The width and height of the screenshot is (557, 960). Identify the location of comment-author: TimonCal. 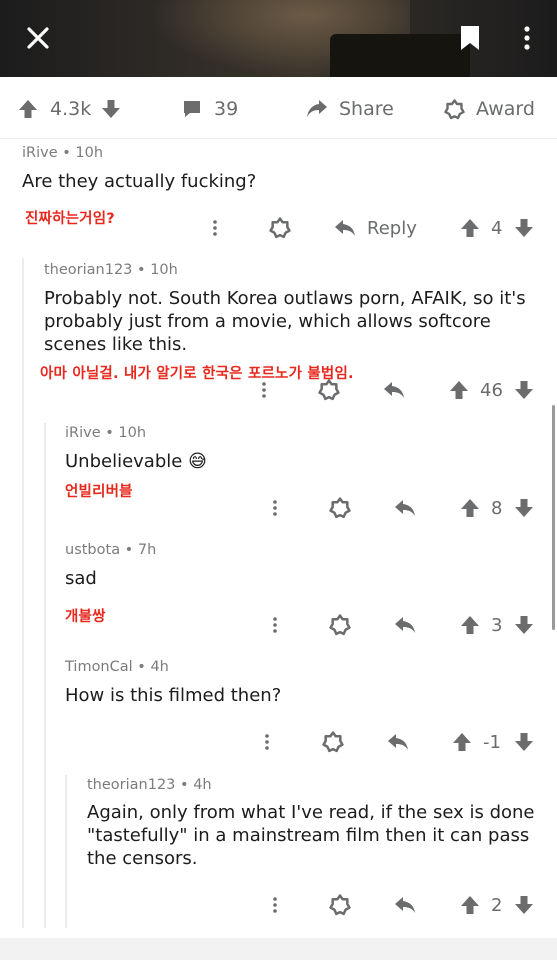
(99, 667).